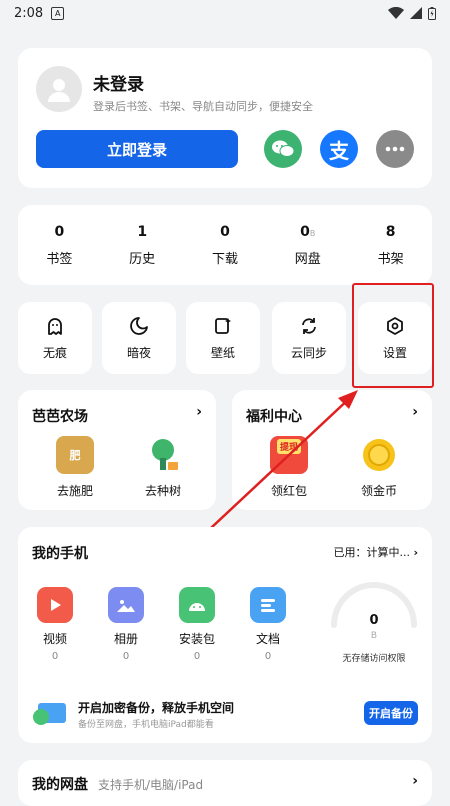 The image size is (450, 806). I want to click on album-app: 相册 0, so click(126, 624).